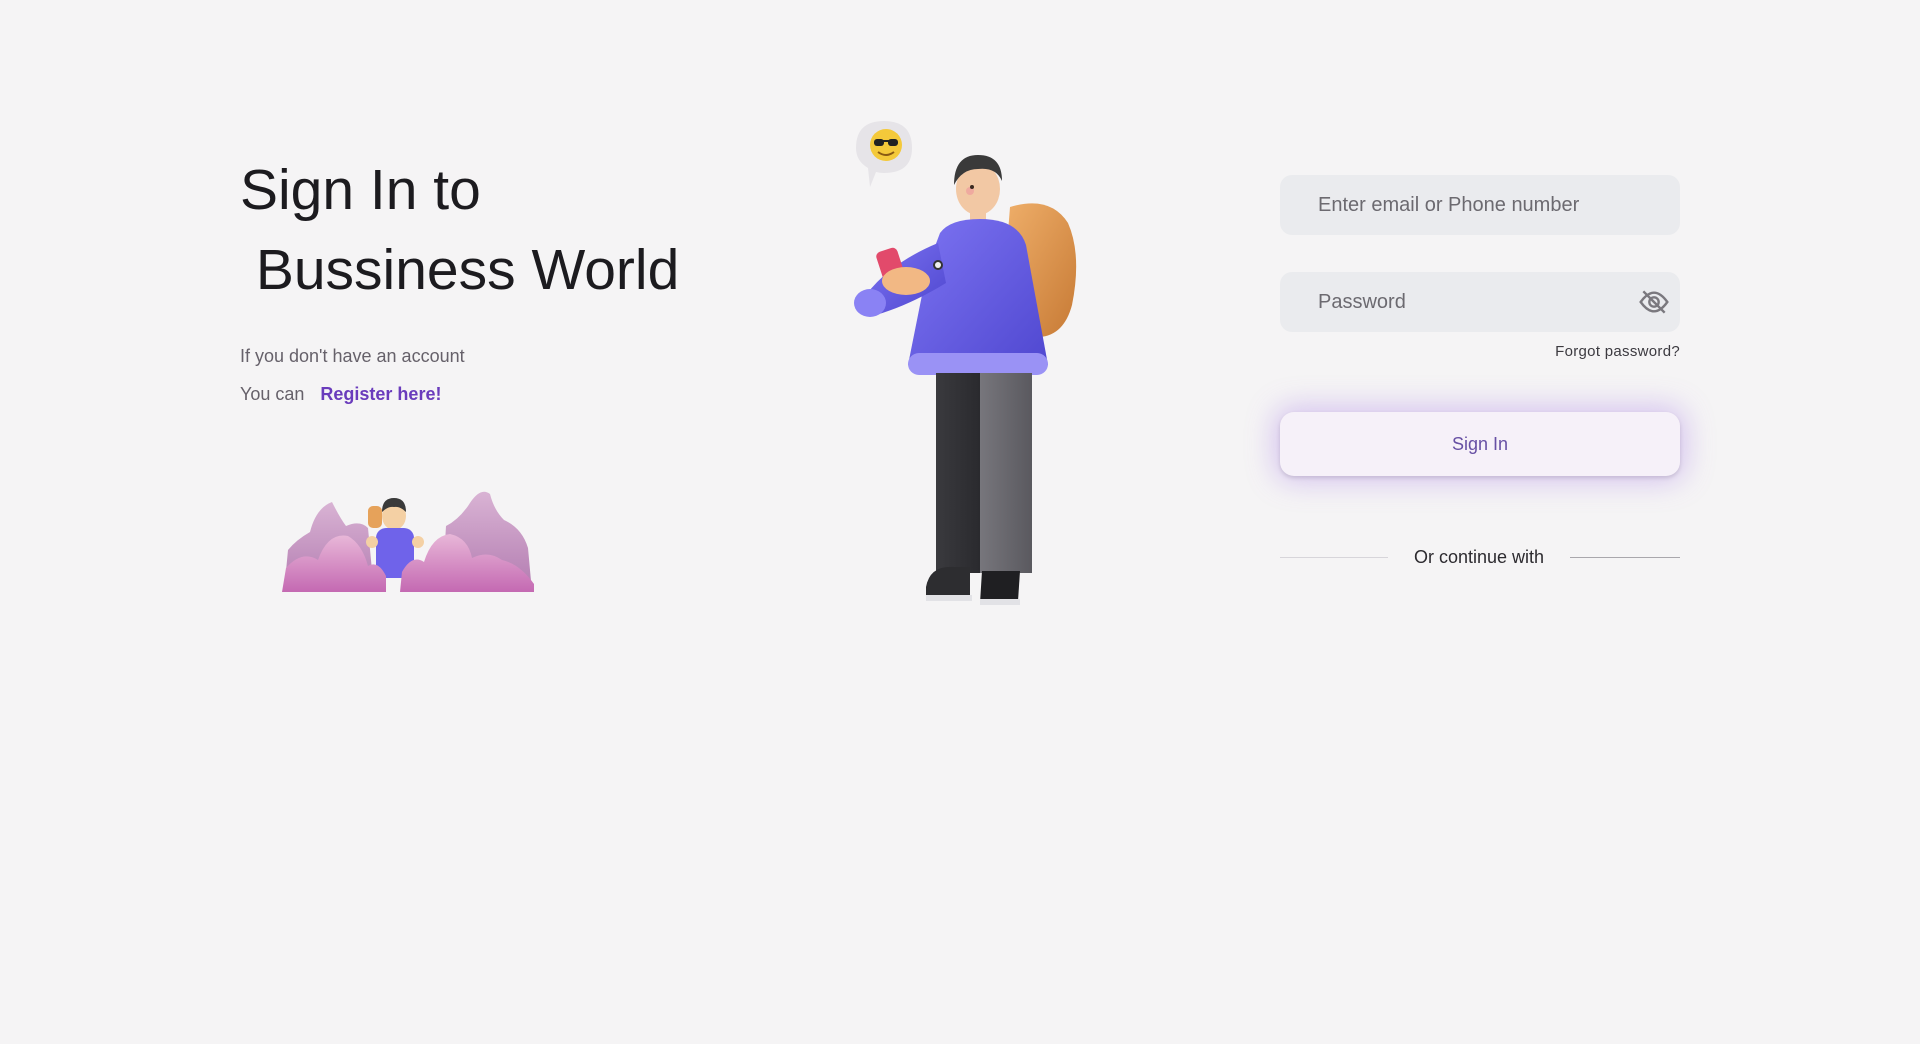 The height and width of the screenshot is (1044, 1920). I want to click on no-account-text: If you don't have an account, so click(352, 356).